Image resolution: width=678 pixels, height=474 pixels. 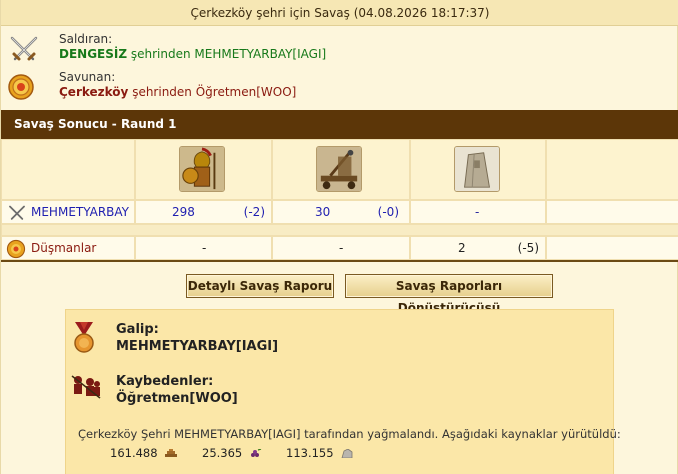 I want to click on unit-count: 2, so click(x=462, y=248).